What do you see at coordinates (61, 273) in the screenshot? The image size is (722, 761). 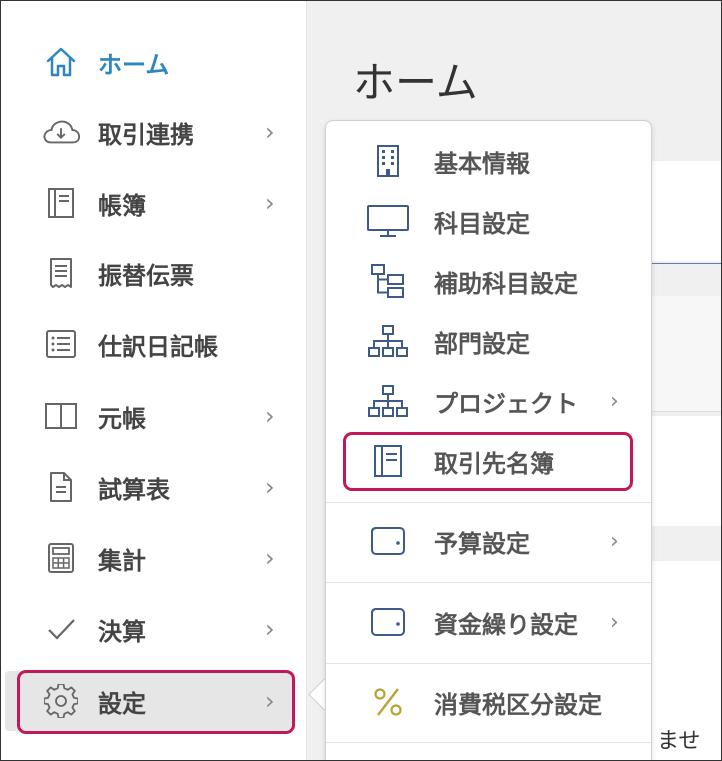 I see `receipt-icon` at bounding box center [61, 273].